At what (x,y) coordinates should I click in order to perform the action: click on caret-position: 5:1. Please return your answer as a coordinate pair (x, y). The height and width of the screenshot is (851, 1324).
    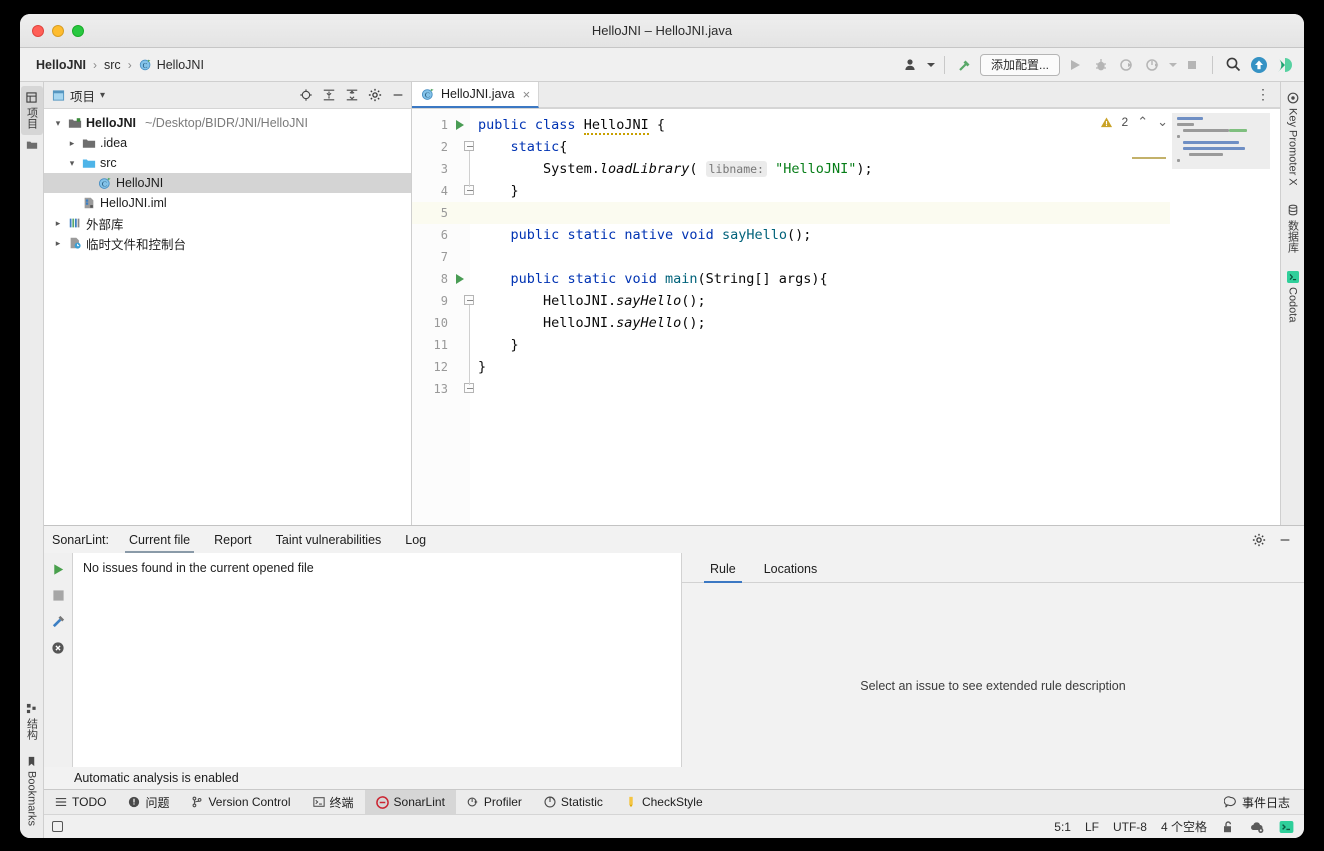
    Looking at the image, I should click on (1062, 827).